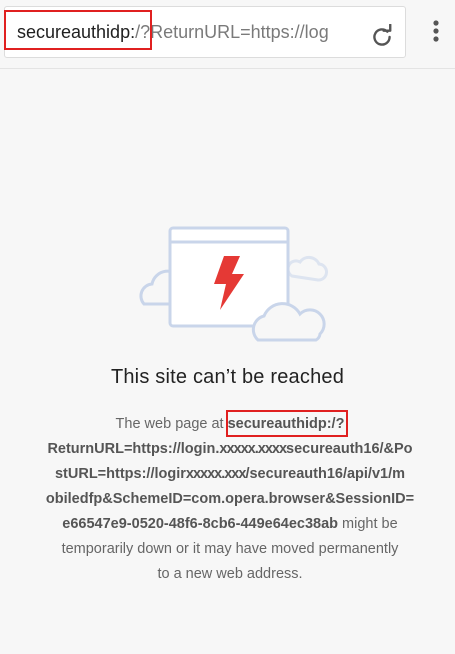 This screenshot has height=654, width=455. I want to click on error-title: This site can’t be reached, so click(227, 377).